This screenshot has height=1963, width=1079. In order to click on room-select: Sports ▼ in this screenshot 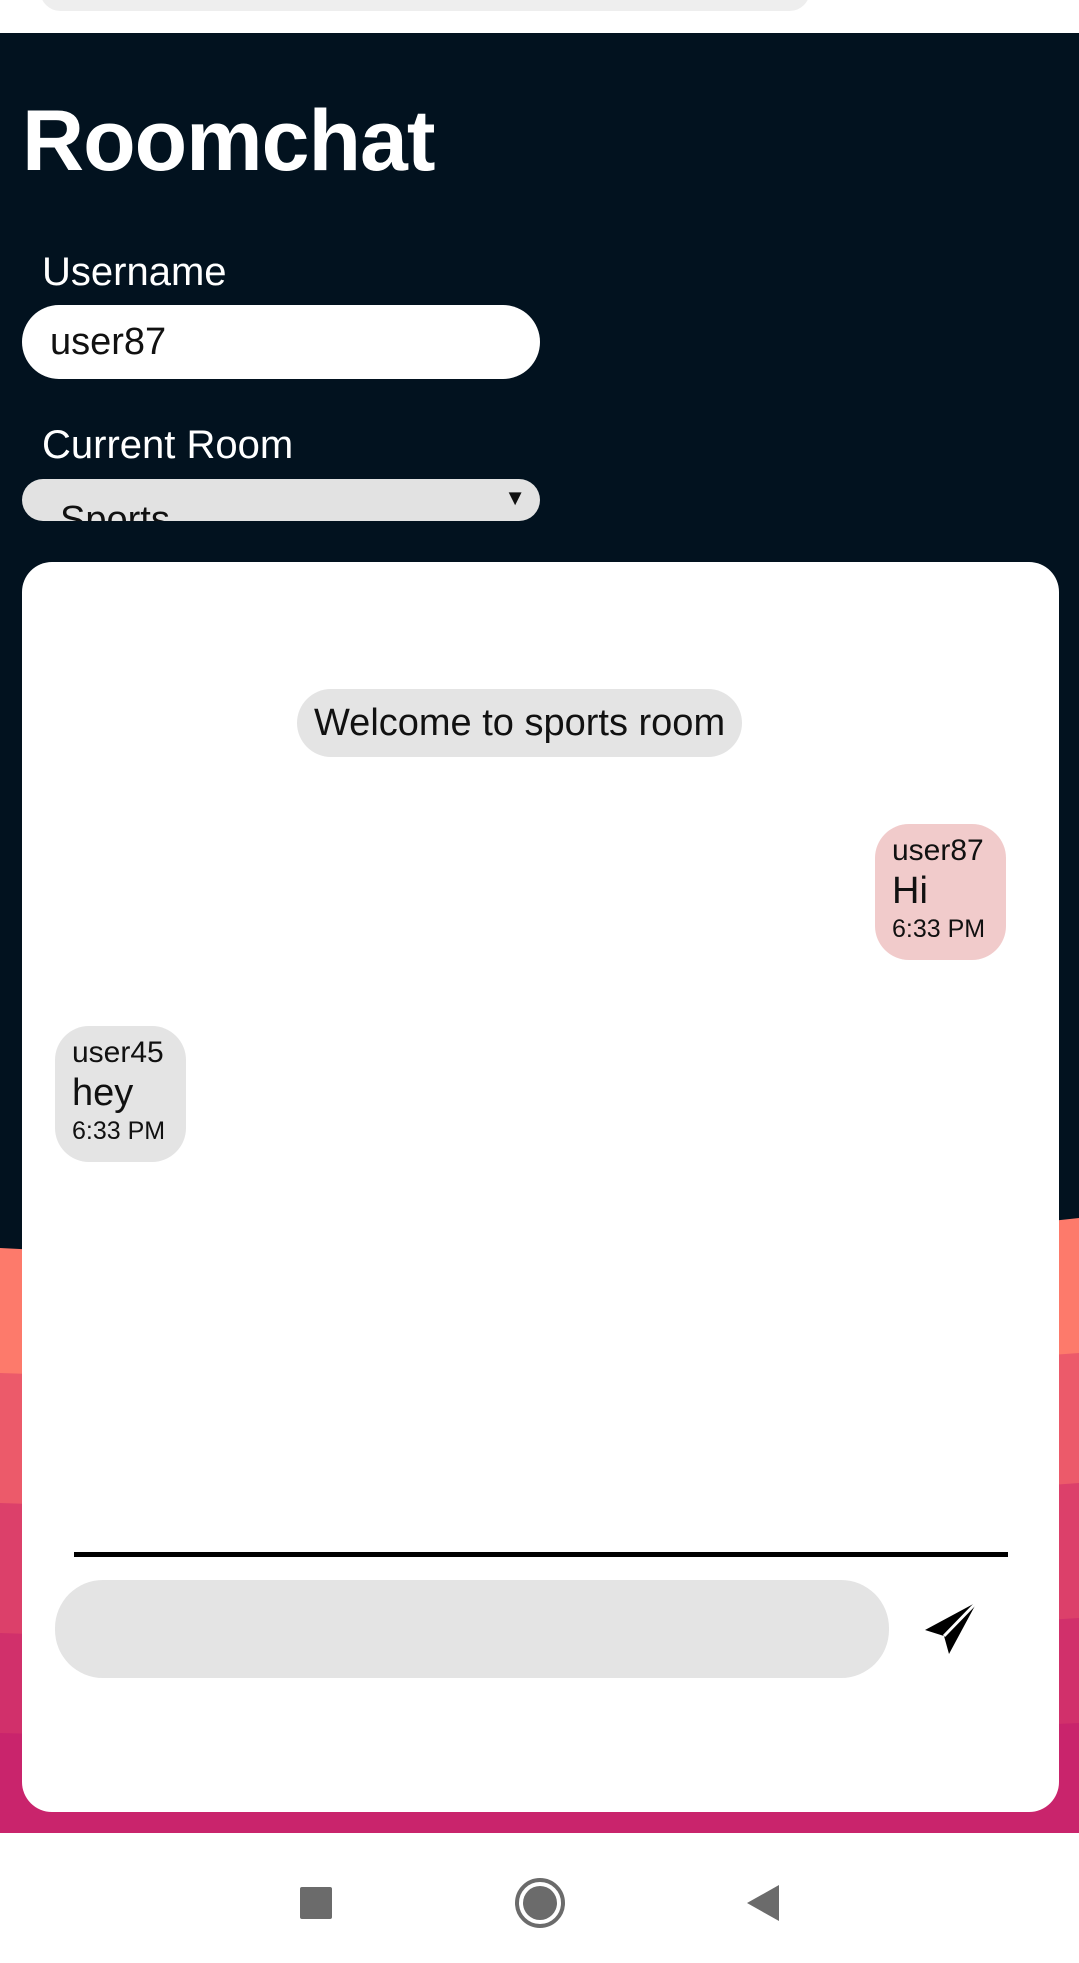, I will do `click(281, 500)`.